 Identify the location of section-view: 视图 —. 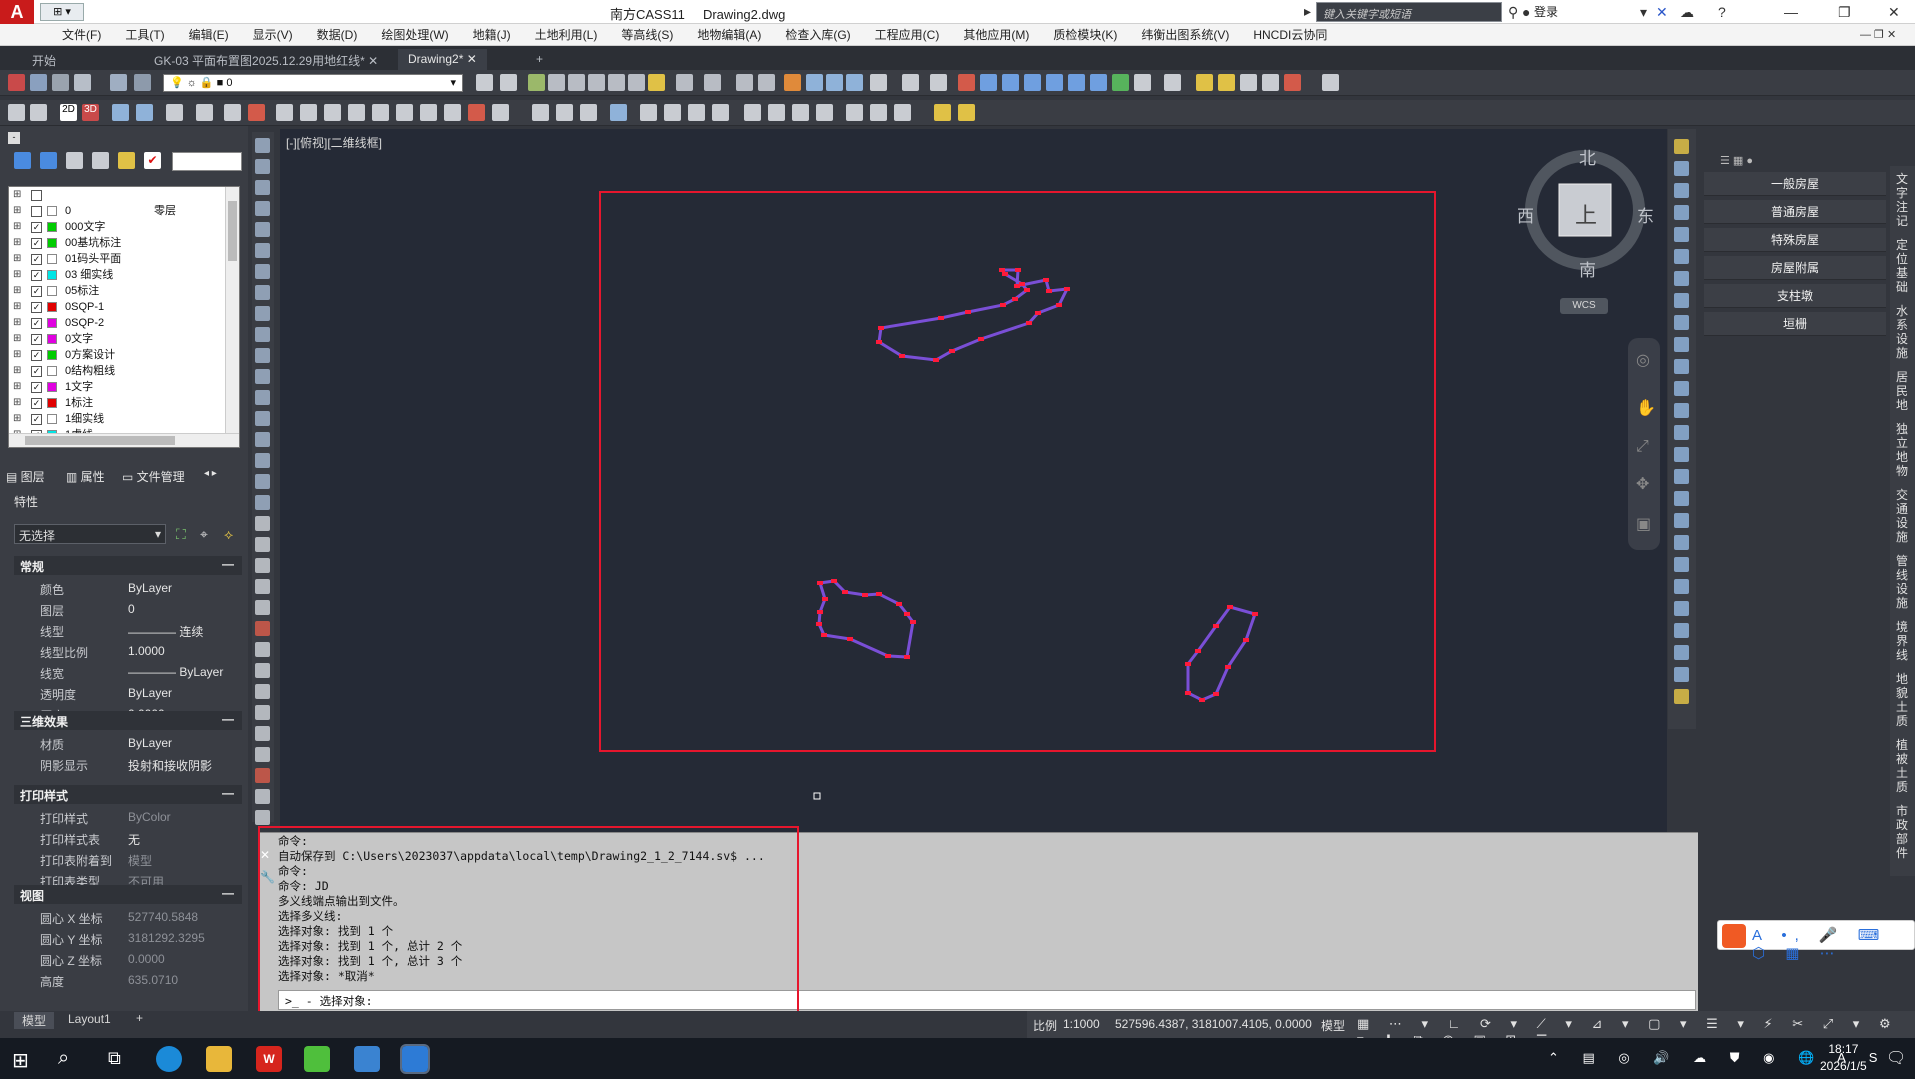
(128, 894).